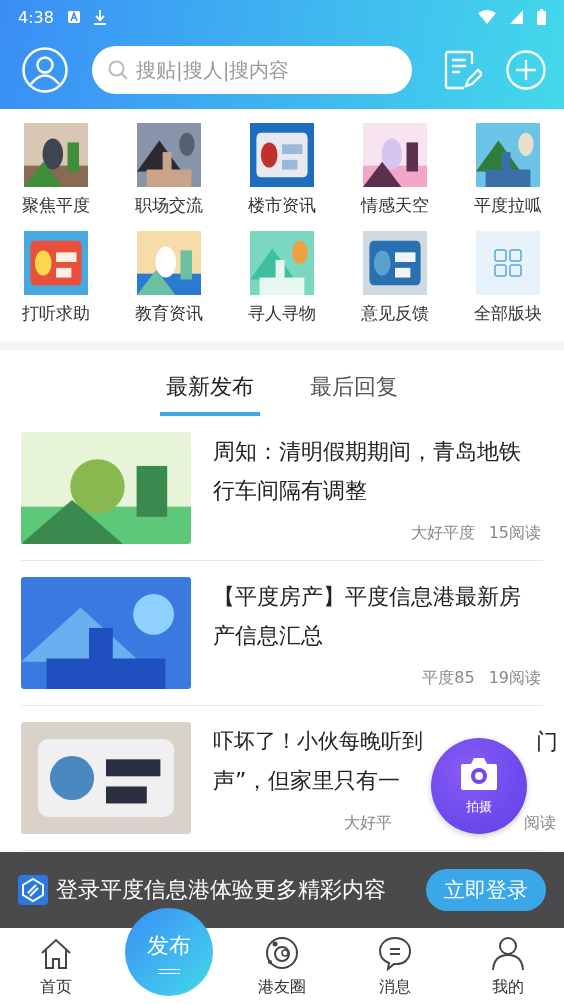 The height and width of the screenshot is (1004, 564). I want to click on article-title: 周知：清明假期期间，青岛地铁行车间隔有调整, so click(378, 471).